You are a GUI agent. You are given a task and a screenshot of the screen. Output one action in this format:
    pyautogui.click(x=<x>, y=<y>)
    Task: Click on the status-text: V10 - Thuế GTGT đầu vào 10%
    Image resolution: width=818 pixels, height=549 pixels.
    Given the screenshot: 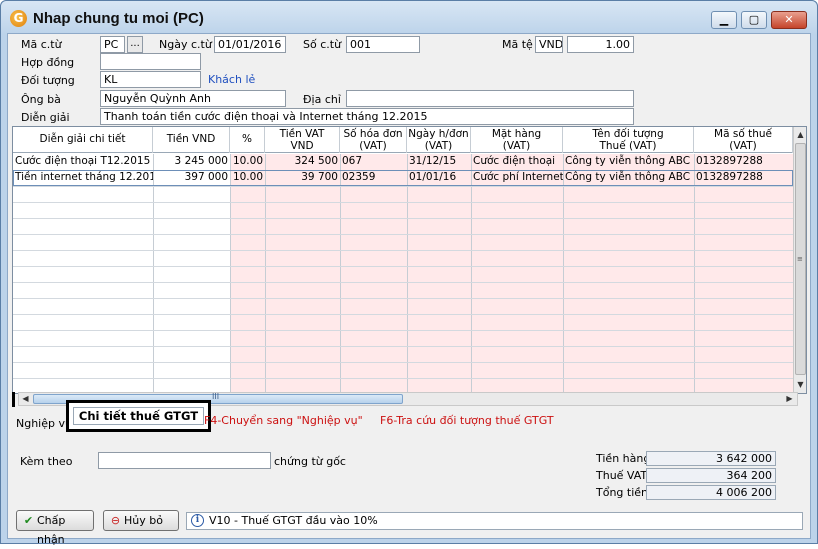 What is the action you would take?
    pyautogui.click(x=293, y=520)
    